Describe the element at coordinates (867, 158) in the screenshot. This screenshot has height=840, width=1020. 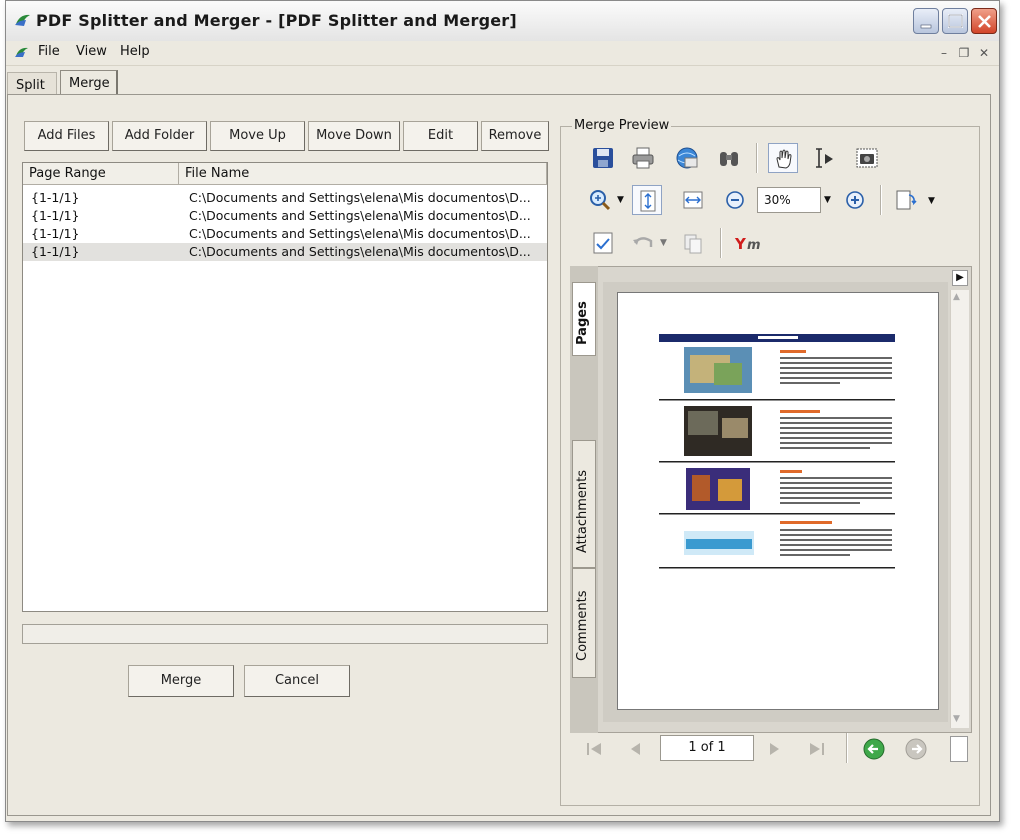
I see `snapshot-camera-icon` at that location.